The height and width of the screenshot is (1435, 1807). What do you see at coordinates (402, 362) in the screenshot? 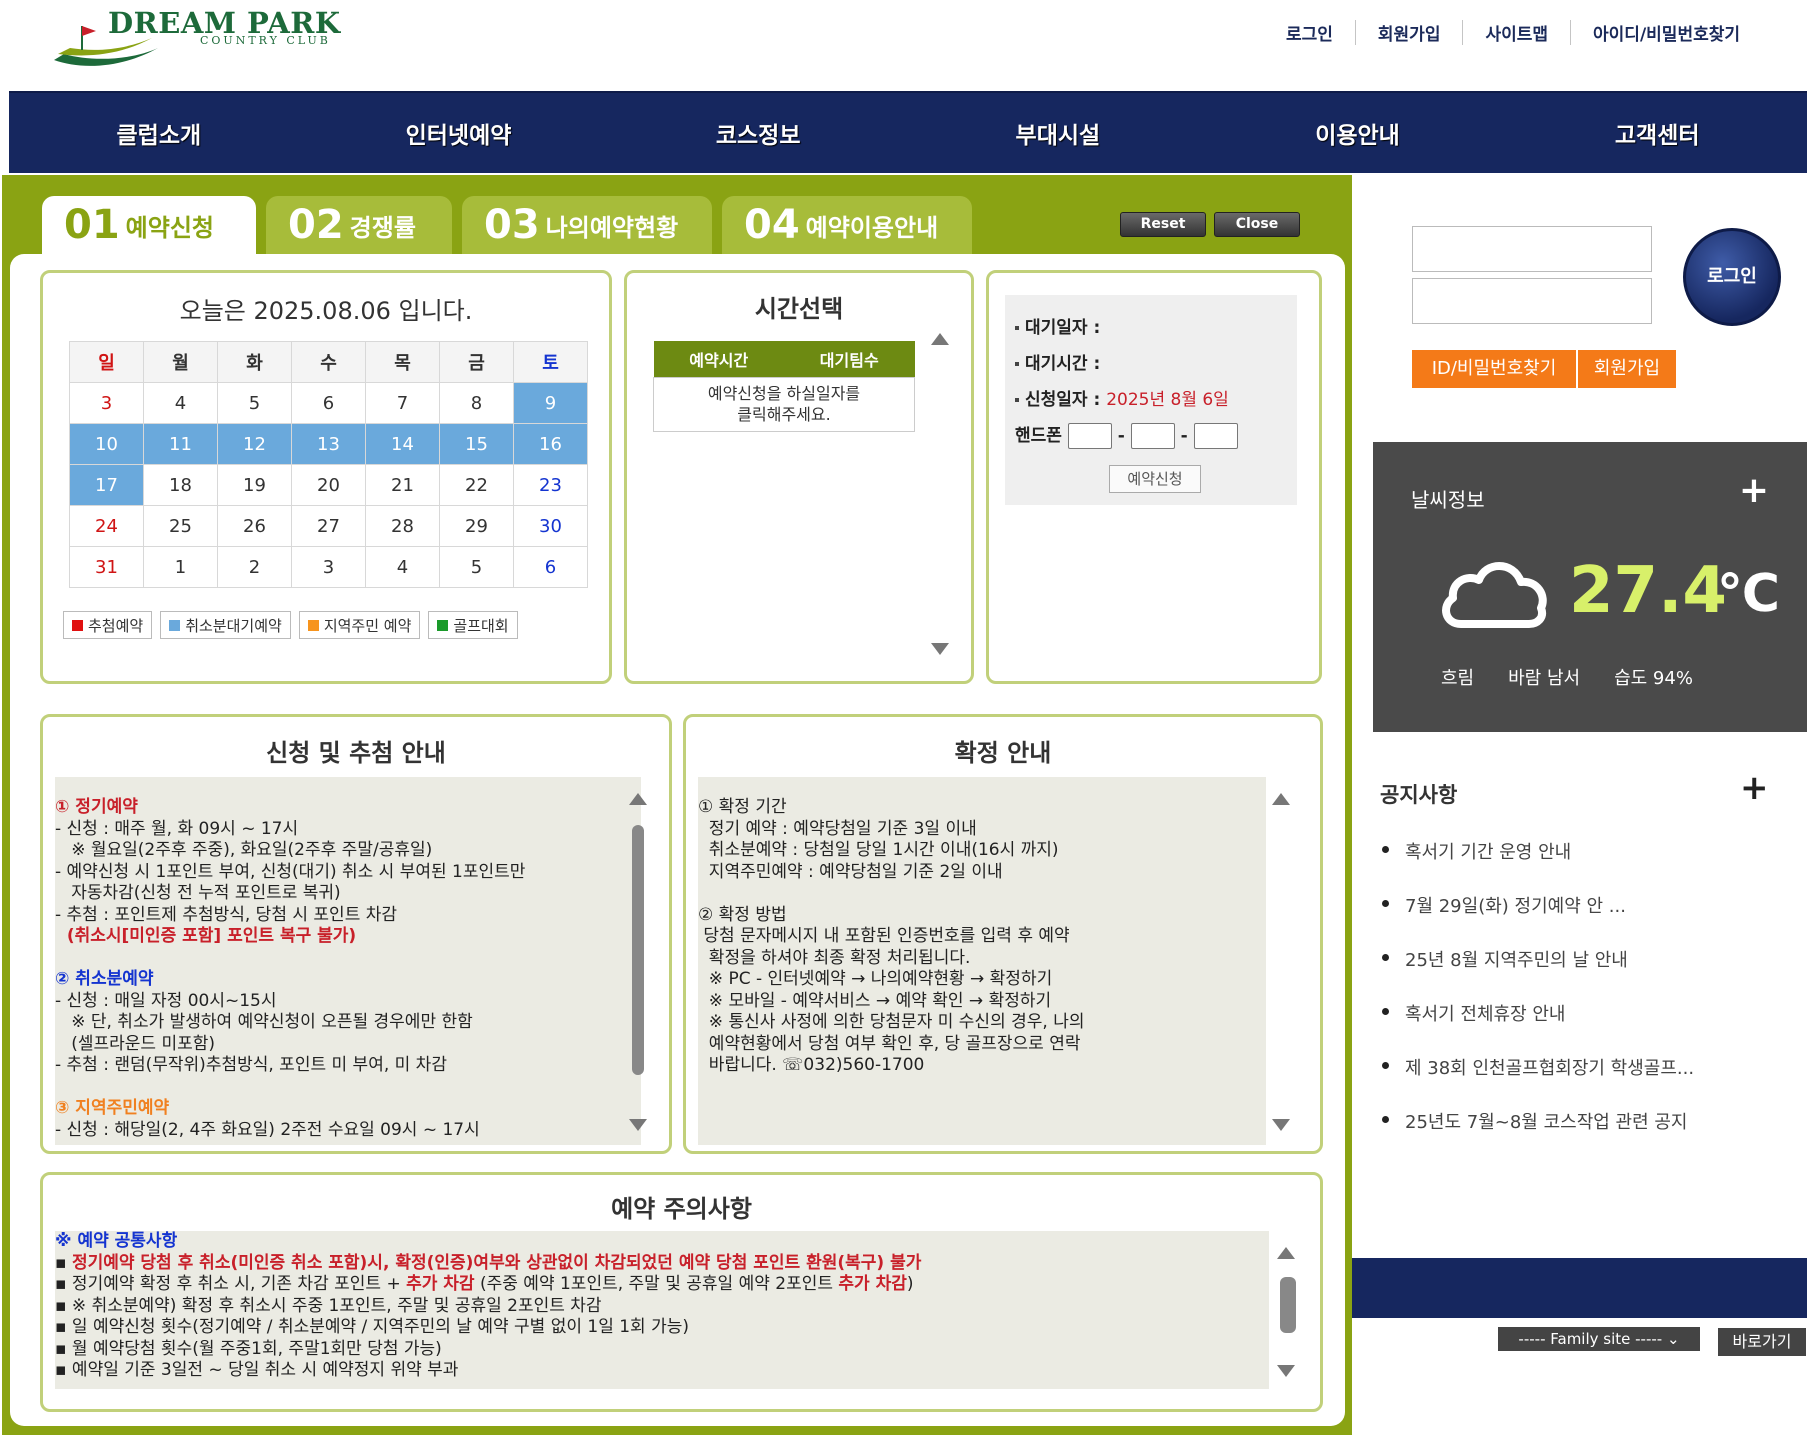
I see `weekday-thu: 목` at bounding box center [402, 362].